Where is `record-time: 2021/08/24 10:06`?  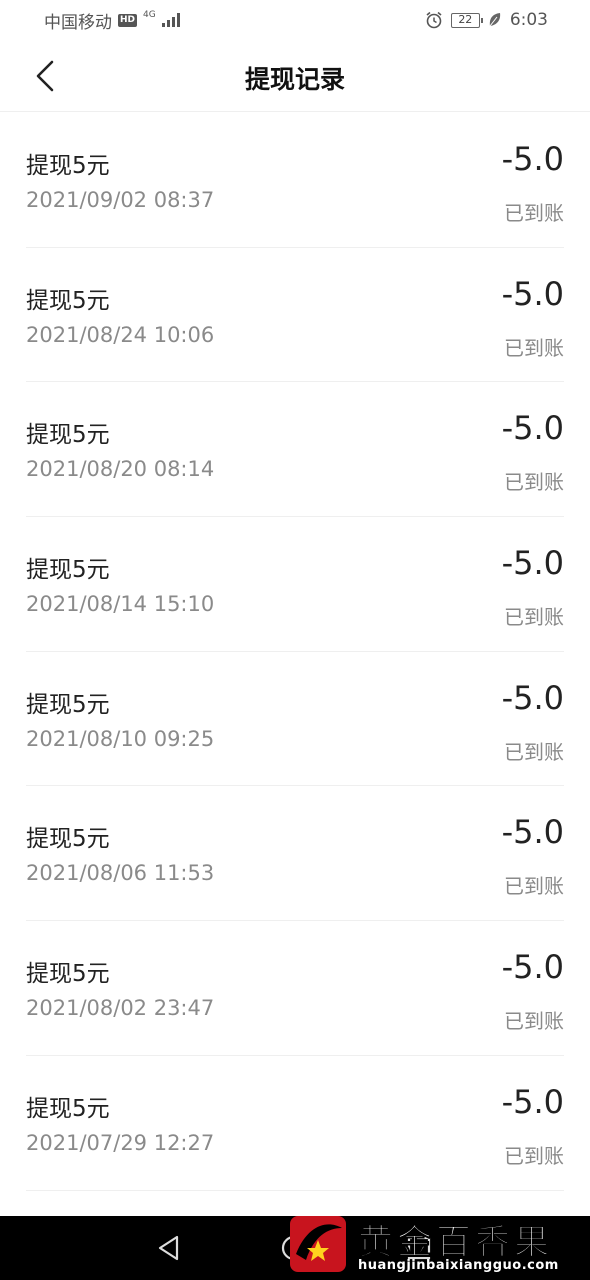 record-time: 2021/08/24 10:06 is located at coordinates (120, 334).